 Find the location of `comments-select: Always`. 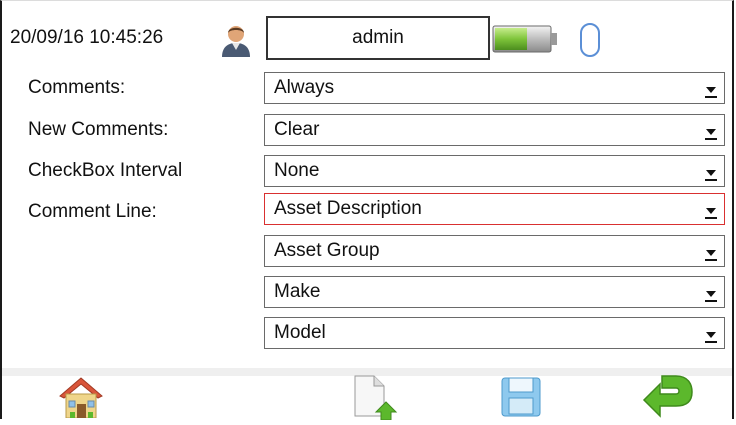

comments-select: Always is located at coordinates (494, 88).